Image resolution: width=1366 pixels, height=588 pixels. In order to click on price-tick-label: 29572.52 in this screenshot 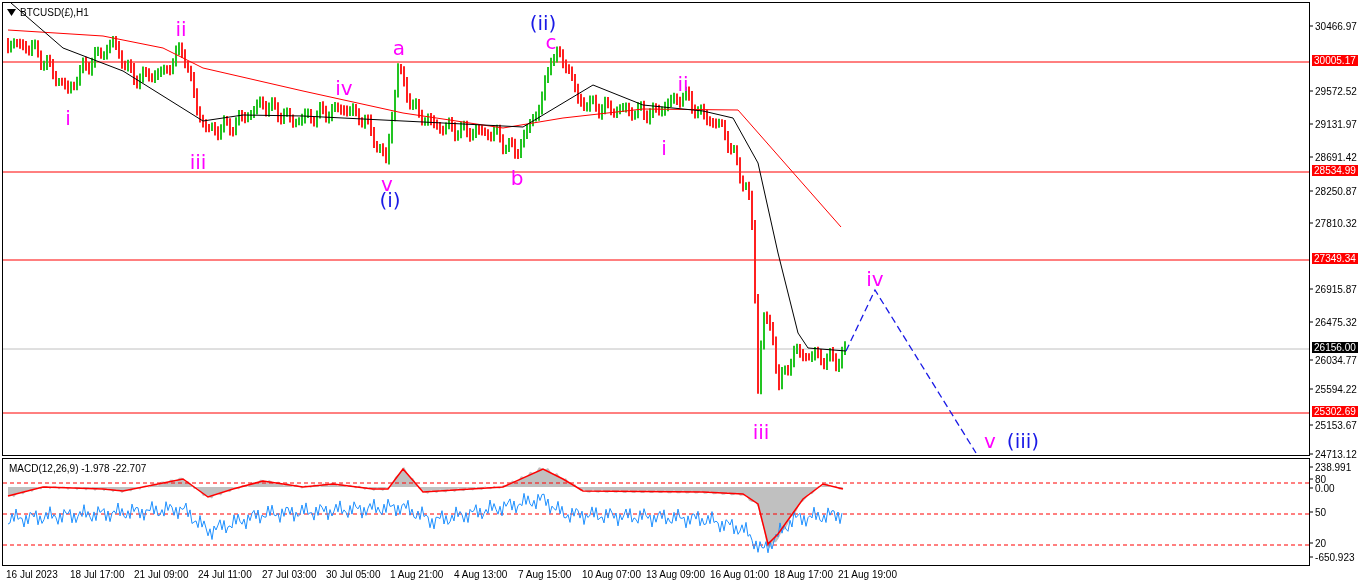, I will do `click(1336, 91)`.